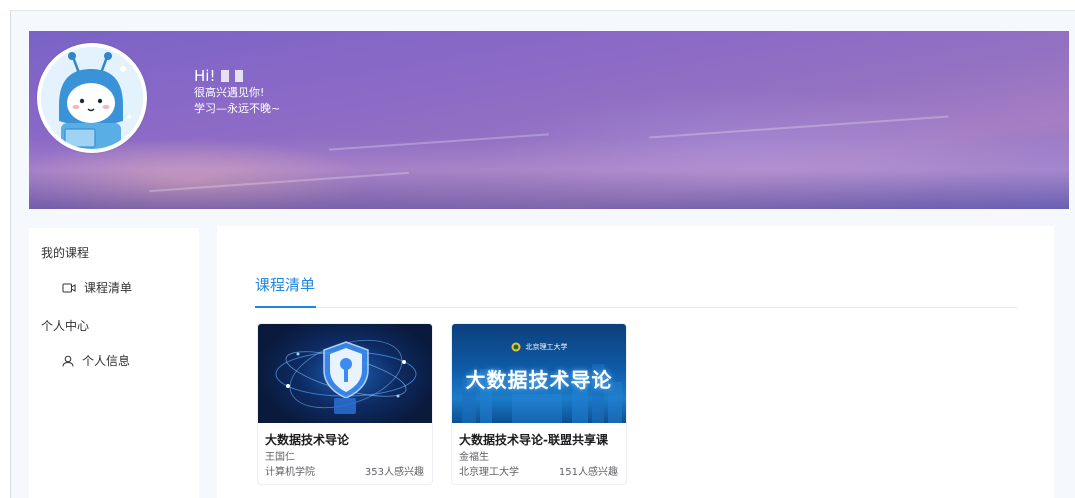  Describe the element at coordinates (237, 108) in the screenshot. I see `motto-text: 学习—永远不晚~` at that location.